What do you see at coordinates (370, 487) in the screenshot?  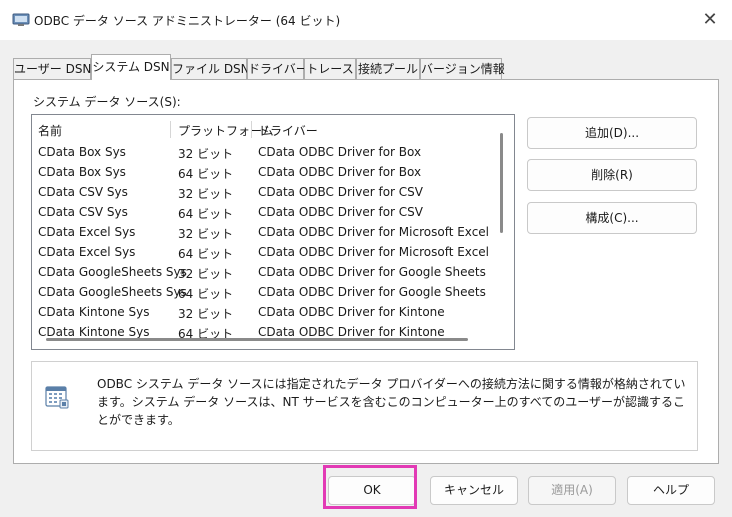 I see `ok-highlight-frame` at bounding box center [370, 487].